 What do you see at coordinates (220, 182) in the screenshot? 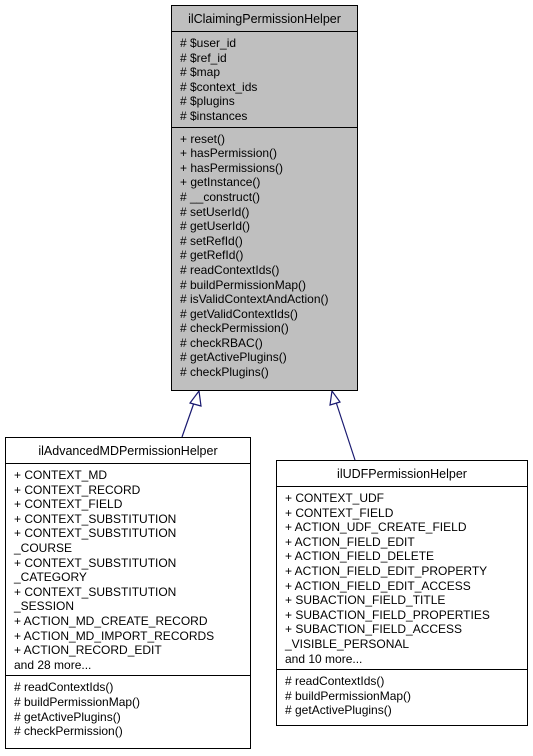
I see `method-item: + getInstance()` at bounding box center [220, 182].